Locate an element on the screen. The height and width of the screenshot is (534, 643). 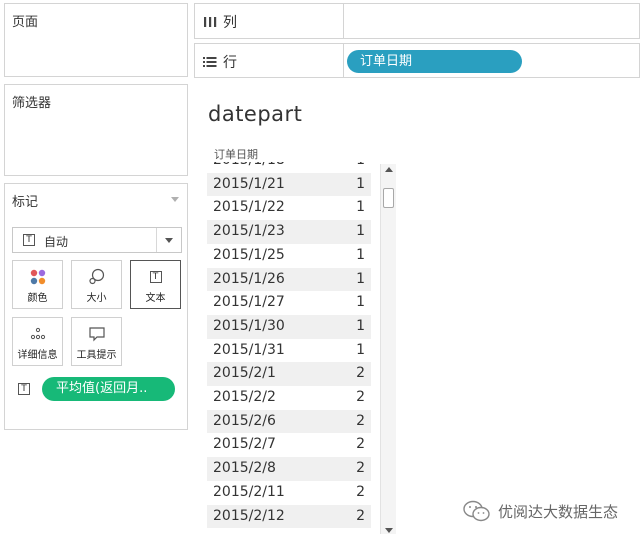
filters-card: 筛选器 is located at coordinates (96, 130).